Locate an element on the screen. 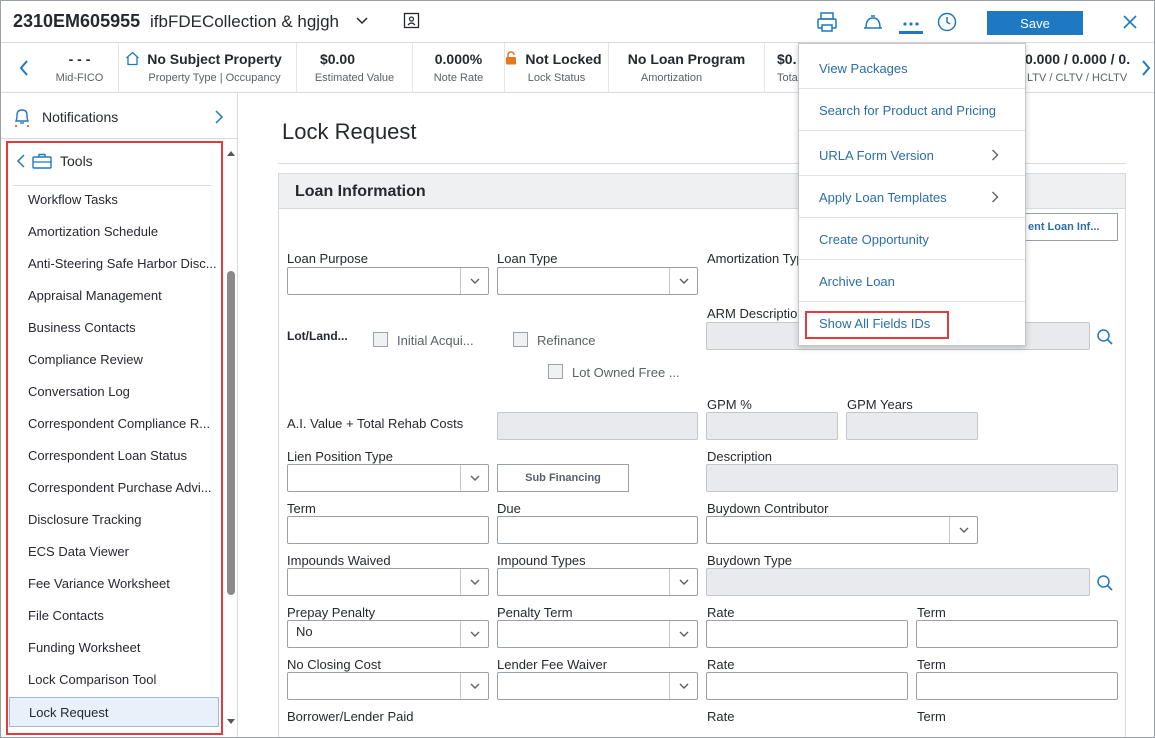 The width and height of the screenshot is (1155, 738). impound-types-select is located at coordinates (597, 582).